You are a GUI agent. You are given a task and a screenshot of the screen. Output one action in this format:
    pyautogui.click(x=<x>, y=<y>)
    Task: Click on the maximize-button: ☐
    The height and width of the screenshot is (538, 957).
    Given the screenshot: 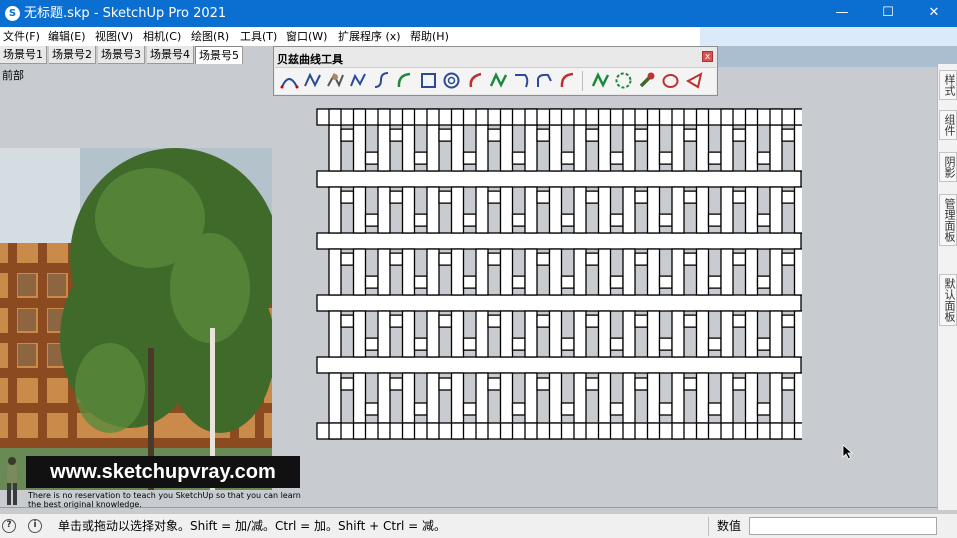 What is the action you would take?
    pyautogui.click(x=888, y=13)
    